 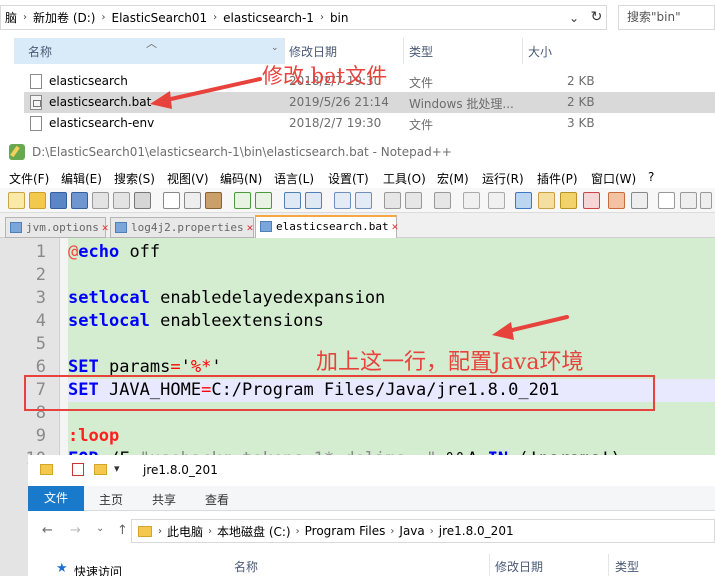 I want to click on column-header: ★ 快速访问 名称 修改日期 类型, so click(x=371, y=563).